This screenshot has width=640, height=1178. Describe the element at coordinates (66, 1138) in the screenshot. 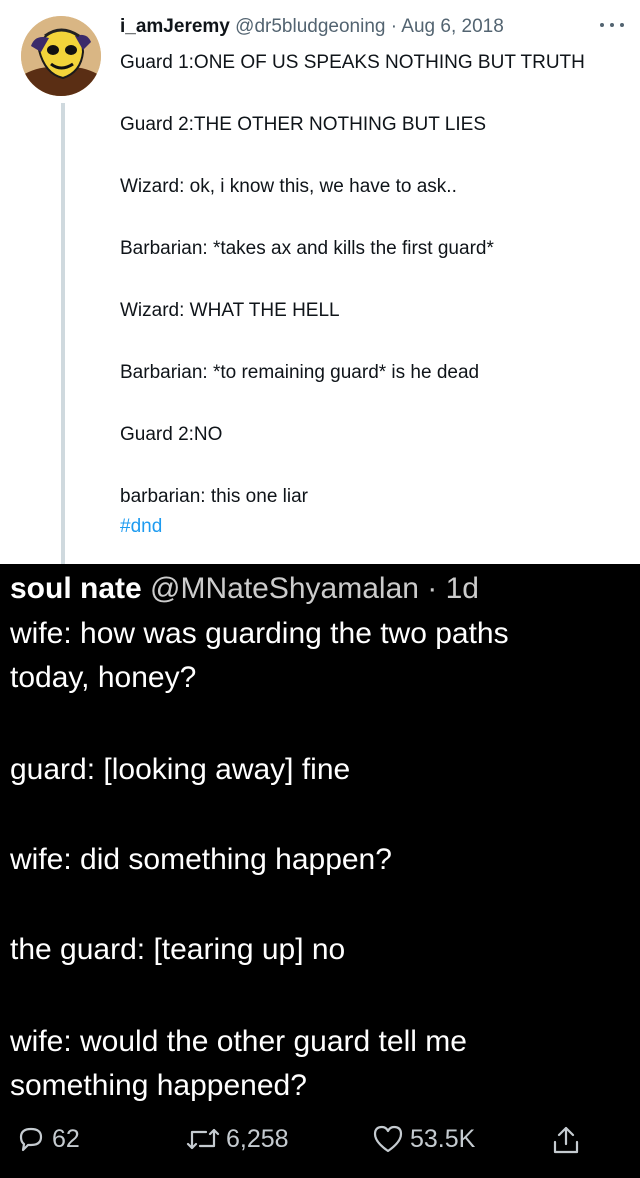

I see `reply-count: 62` at that location.